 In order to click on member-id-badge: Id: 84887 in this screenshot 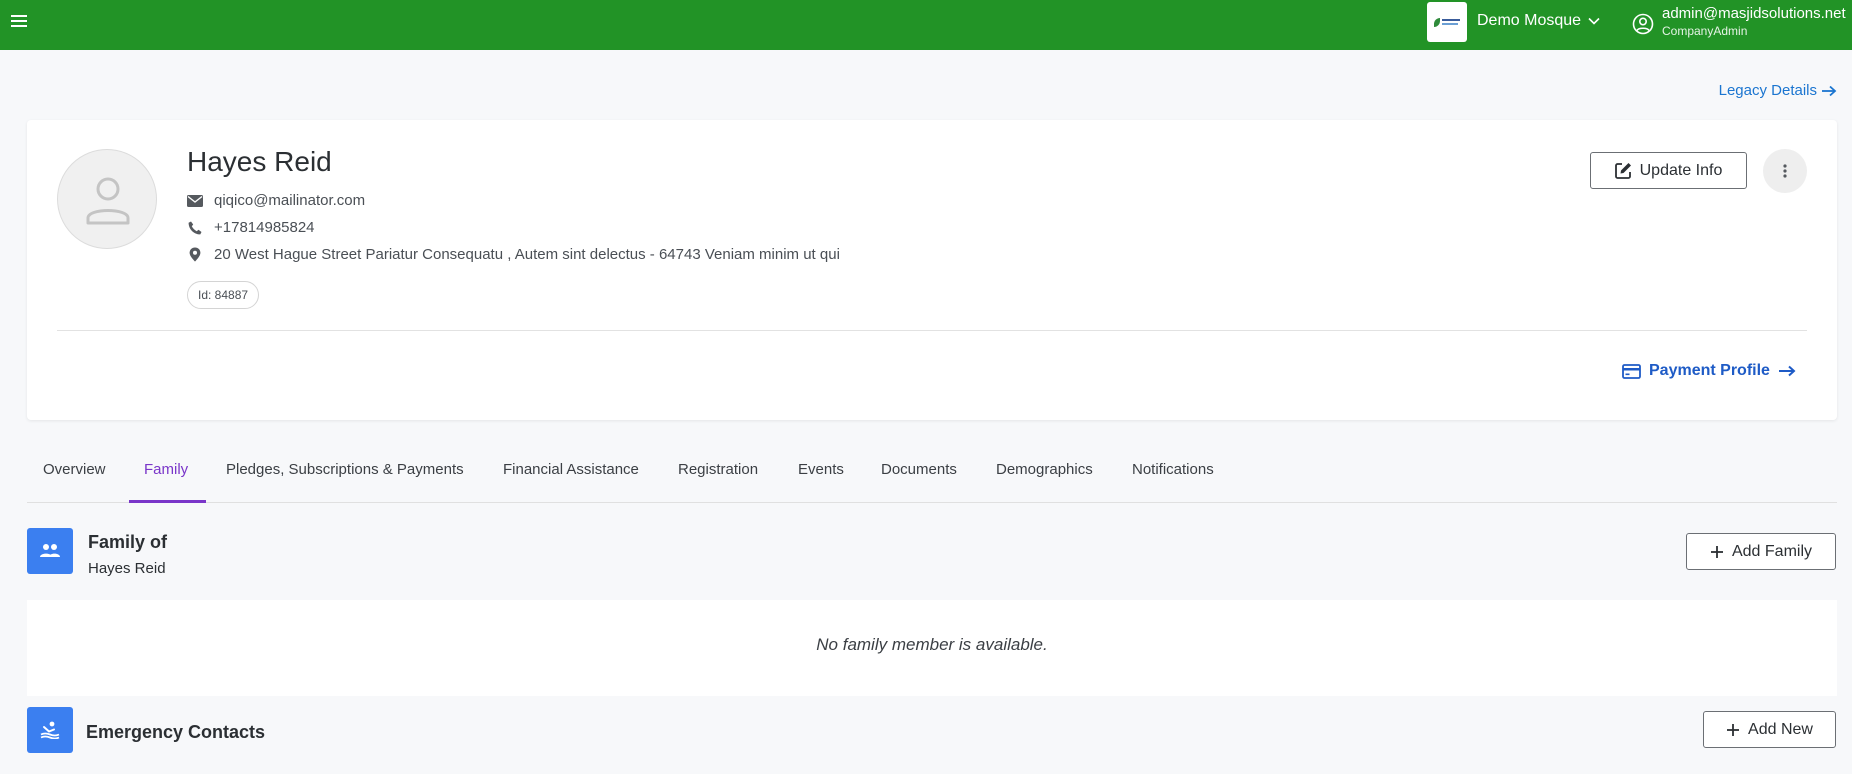, I will do `click(223, 295)`.